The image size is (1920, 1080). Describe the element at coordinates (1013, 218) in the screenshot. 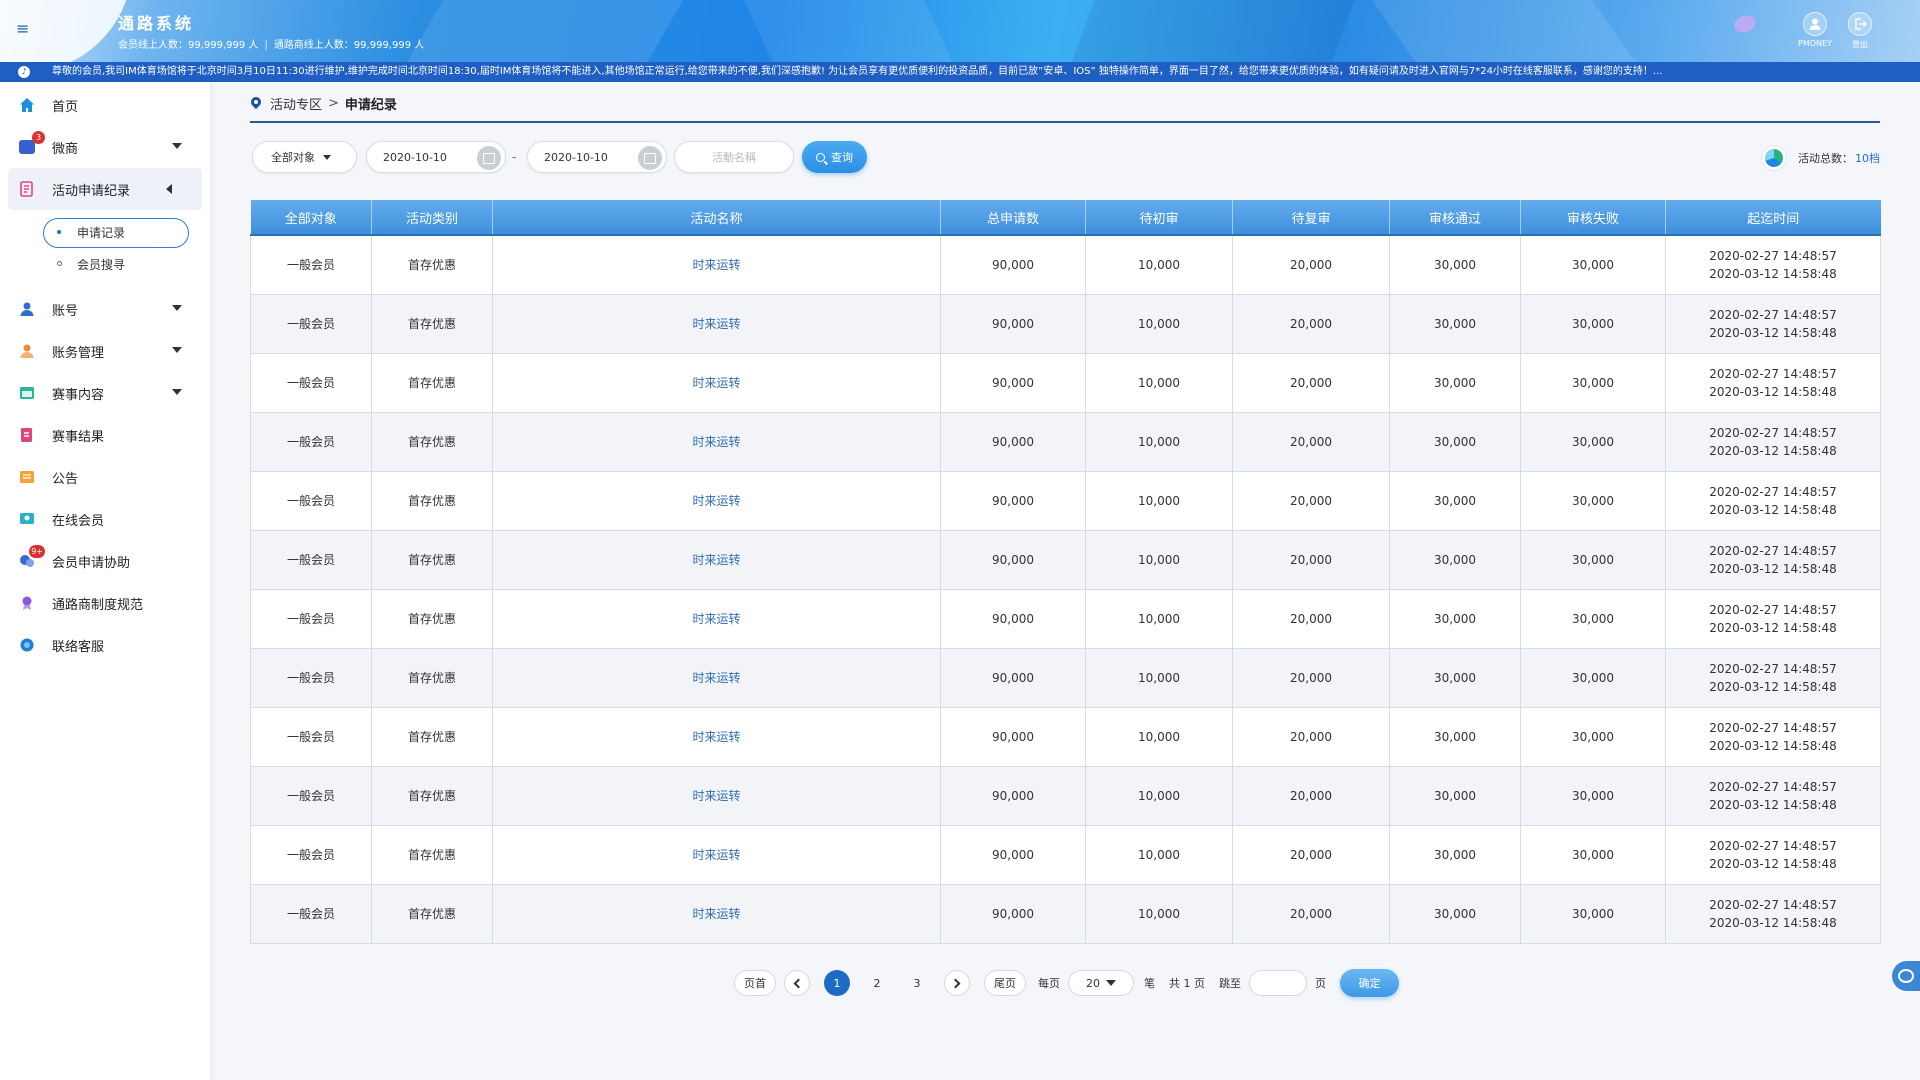

I see `column-header-total-applications: 总申请数` at that location.